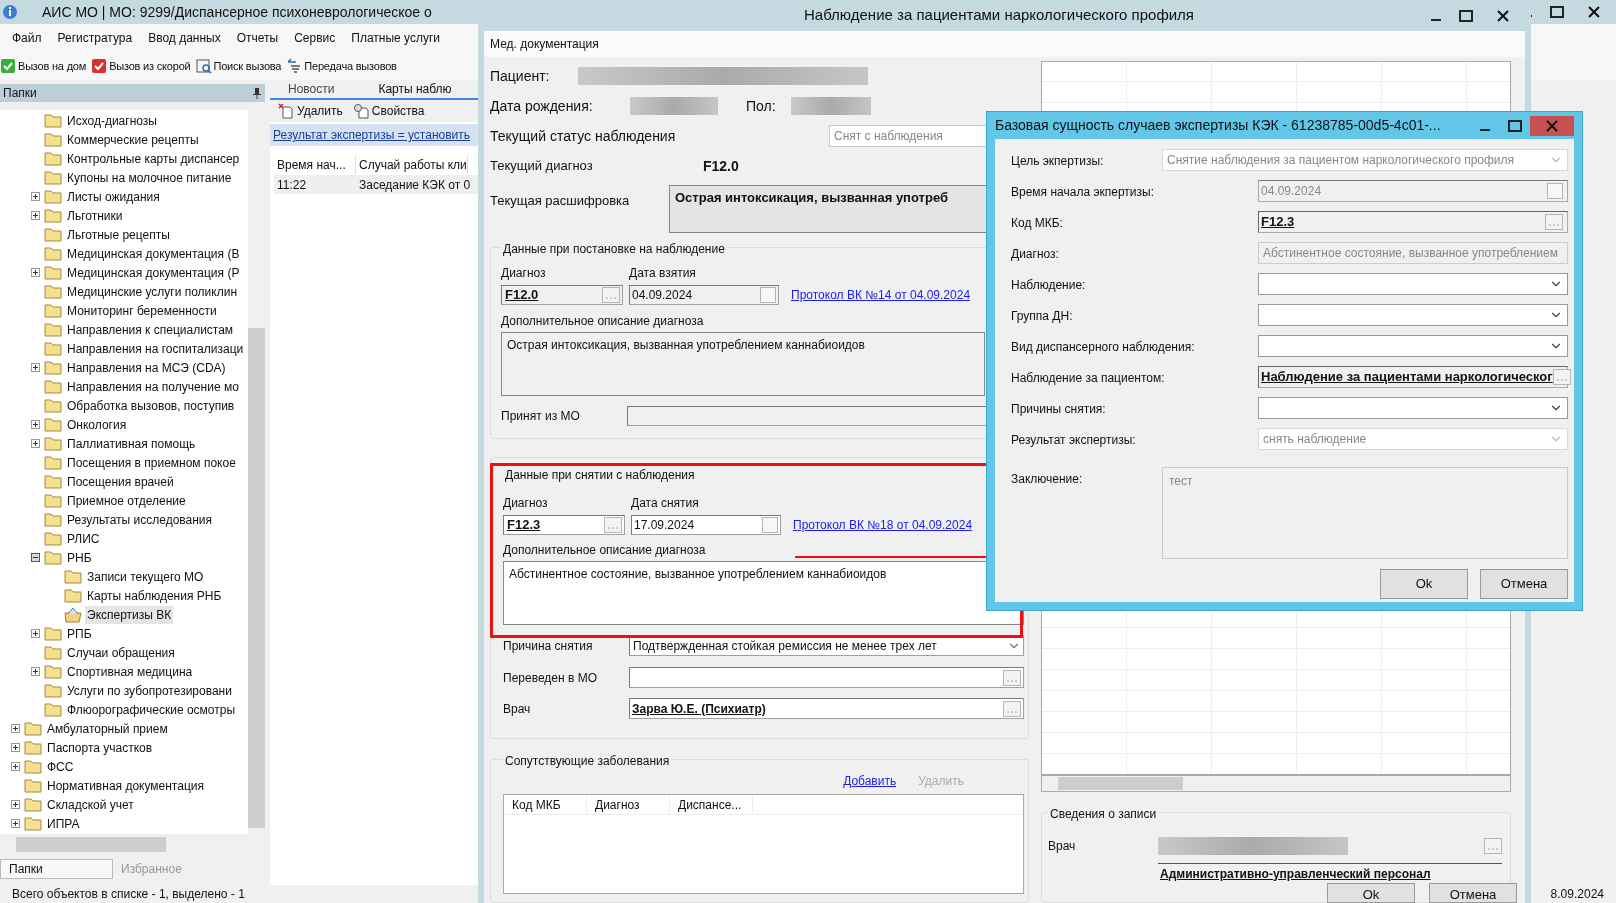 Image resolution: width=1616 pixels, height=903 pixels. Describe the element at coordinates (107, 728) in the screenshot. I see `tree-item: Амбулаторный прием` at that location.